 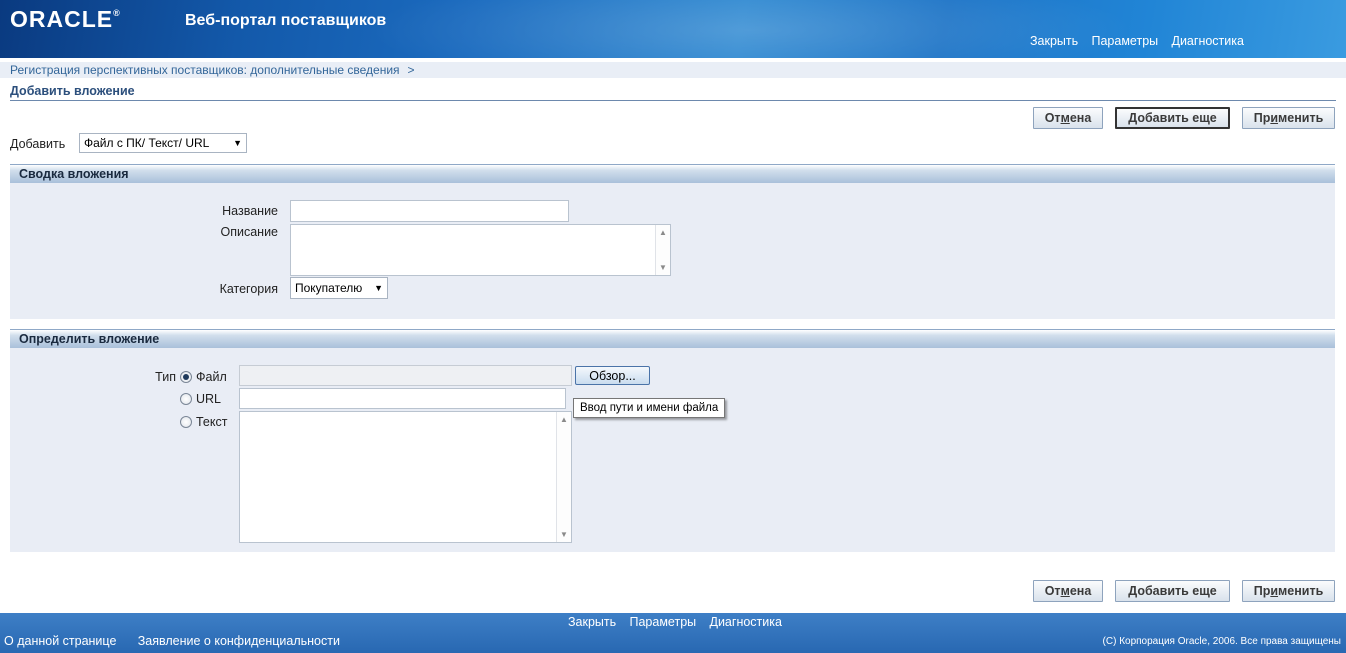 What do you see at coordinates (672, 173) in the screenshot?
I see `summary-section-header: Сводка вложения` at bounding box center [672, 173].